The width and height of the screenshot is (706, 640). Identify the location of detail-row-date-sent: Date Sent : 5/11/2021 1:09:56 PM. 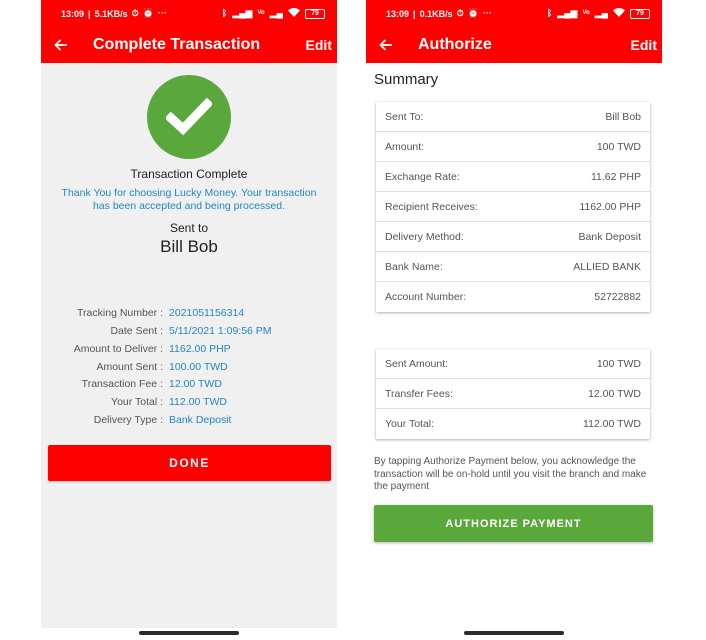
(189, 333).